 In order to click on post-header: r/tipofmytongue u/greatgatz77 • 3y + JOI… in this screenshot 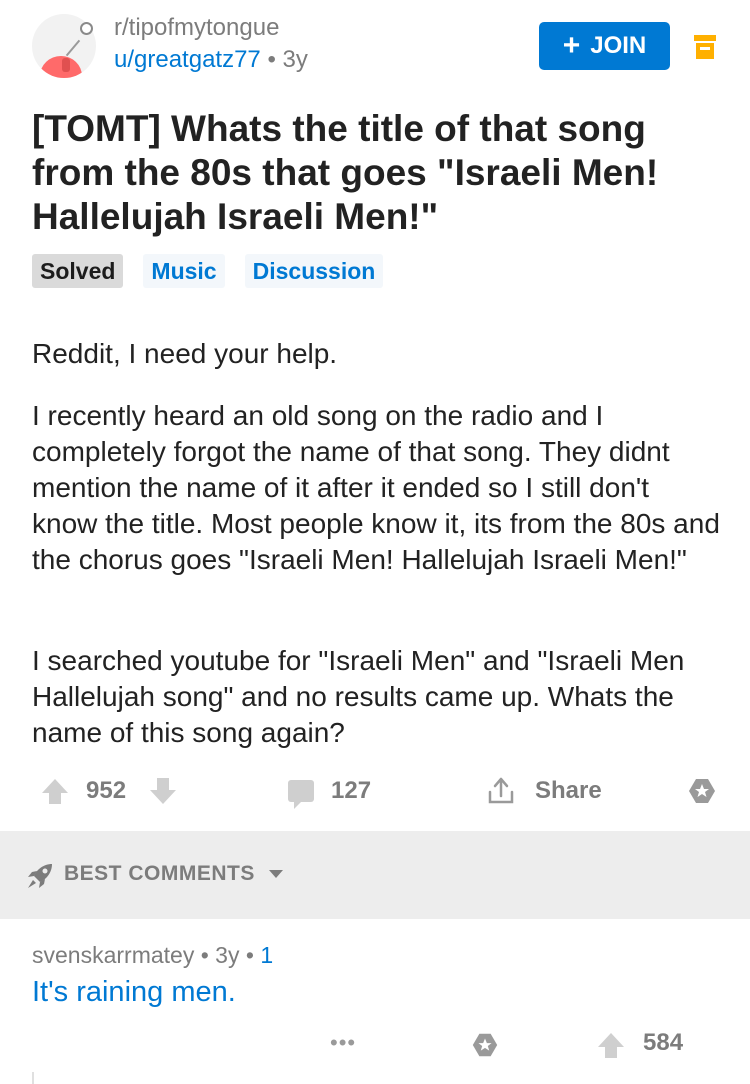, I will do `click(375, 50)`.